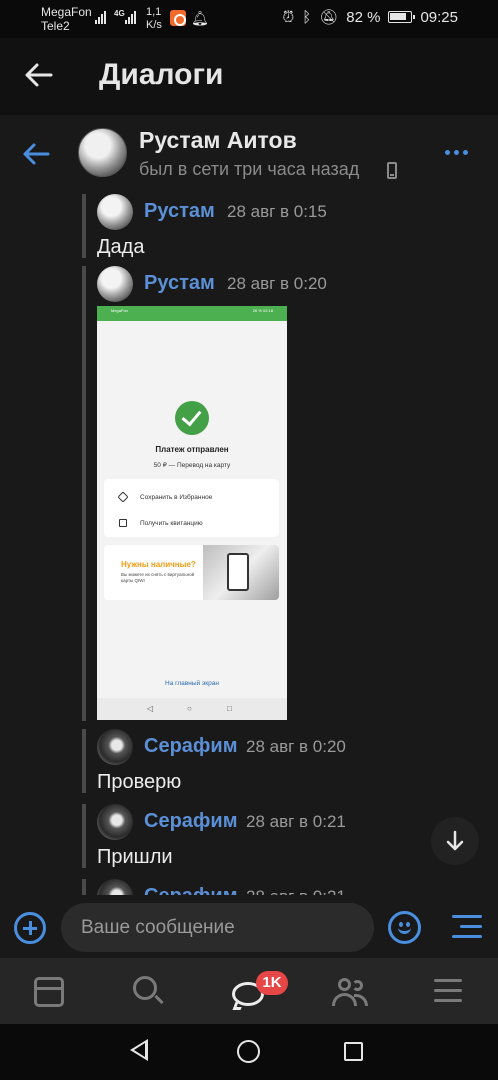  Describe the element at coordinates (249, 76) in the screenshot. I see `app-header: Диалоги` at that location.